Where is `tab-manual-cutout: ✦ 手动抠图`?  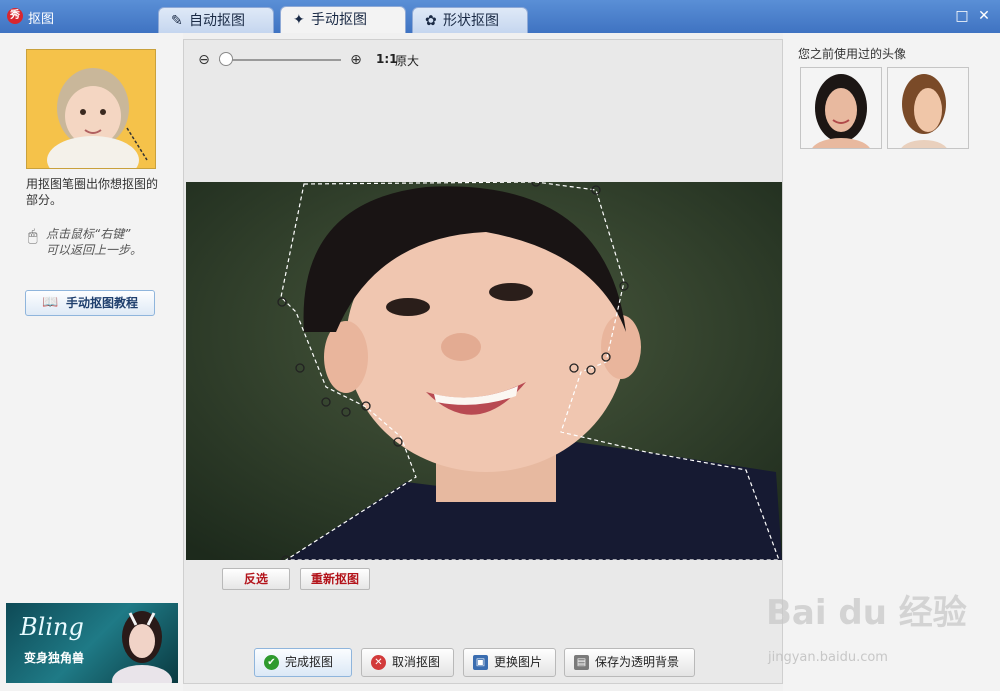
tab-manual-cutout: ✦ 手动抠图 is located at coordinates (343, 19).